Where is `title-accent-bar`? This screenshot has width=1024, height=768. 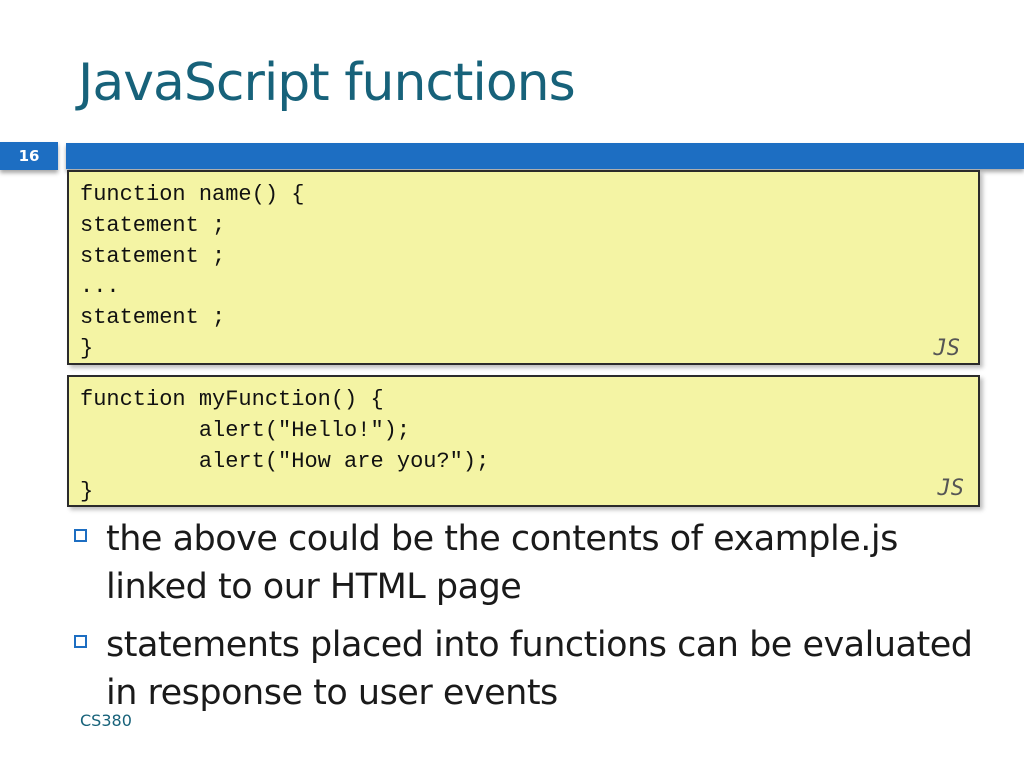 title-accent-bar is located at coordinates (545, 156).